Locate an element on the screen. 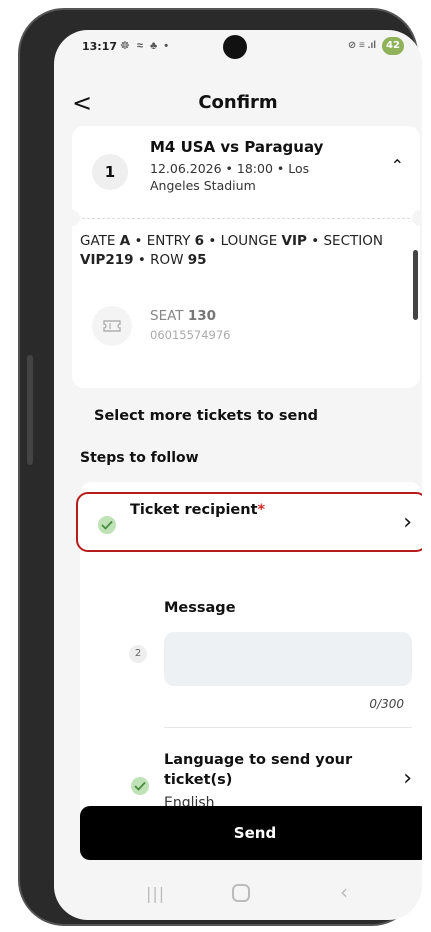 The height and width of the screenshot is (932, 431). language-step-label: Language to send your ticket(s) is located at coordinates (258, 770).